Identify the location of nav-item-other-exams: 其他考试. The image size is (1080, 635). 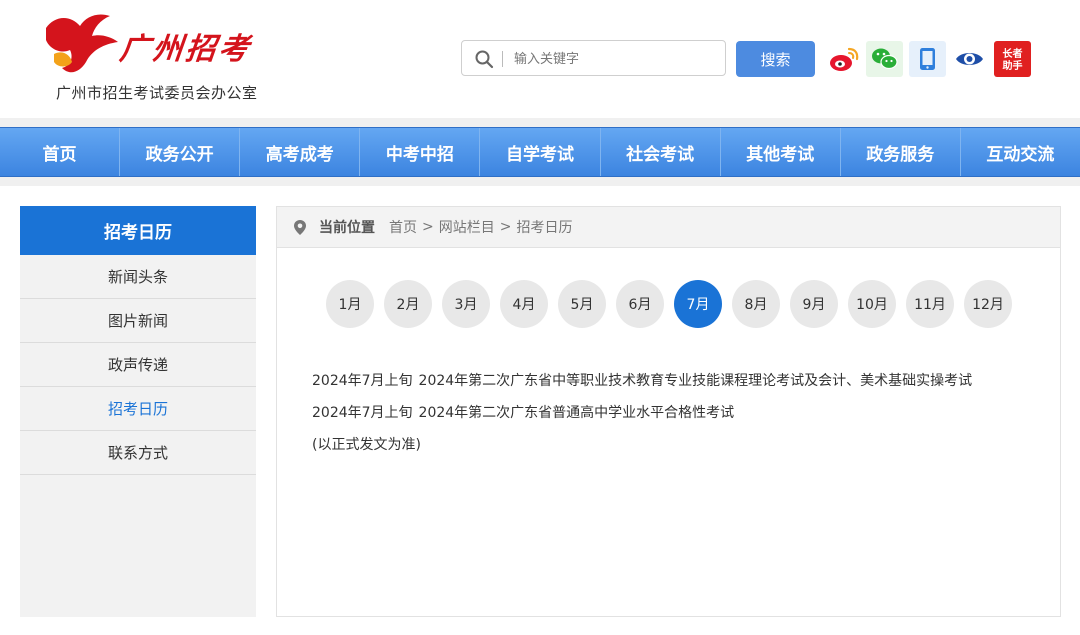
(781, 152).